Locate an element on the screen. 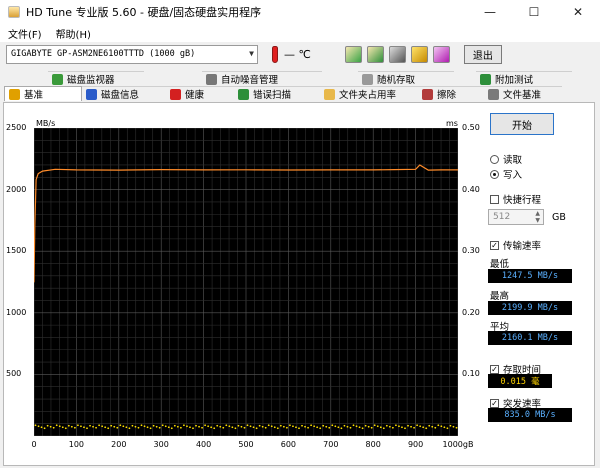 The width and height of the screenshot is (600, 468). y-tick-right: 0.50 is located at coordinates (471, 127).